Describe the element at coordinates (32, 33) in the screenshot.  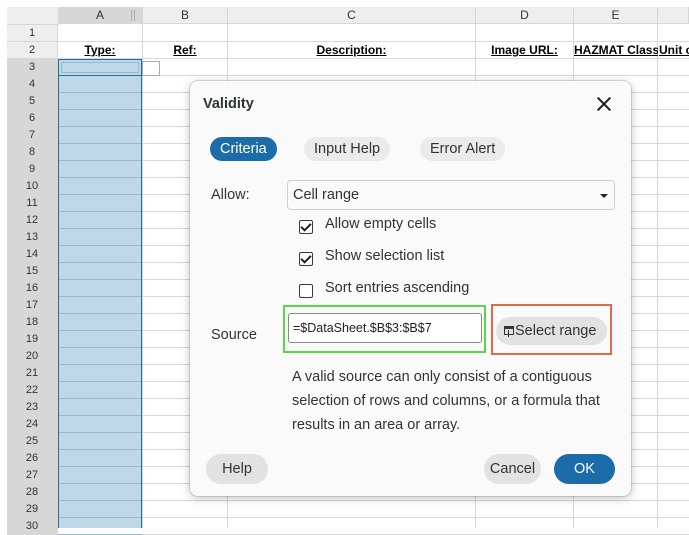
I see `row-header-1: 1` at that location.